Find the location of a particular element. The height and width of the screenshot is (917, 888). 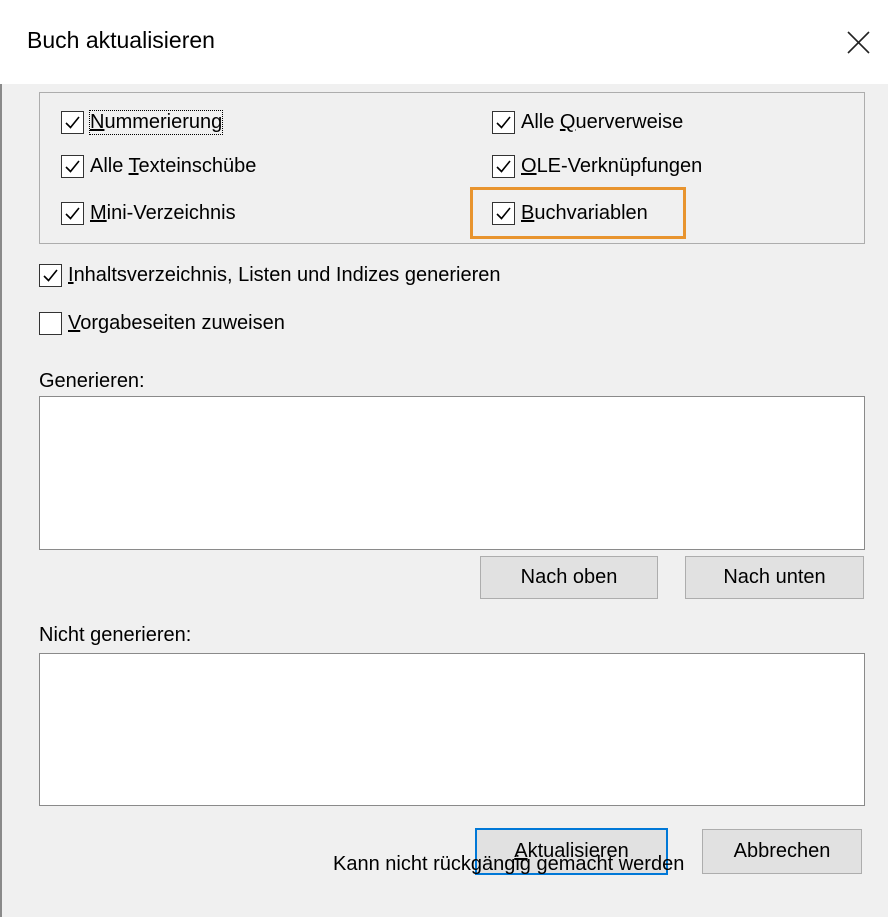

move-down-button: Nach unten is located at coordinates (774, 577).